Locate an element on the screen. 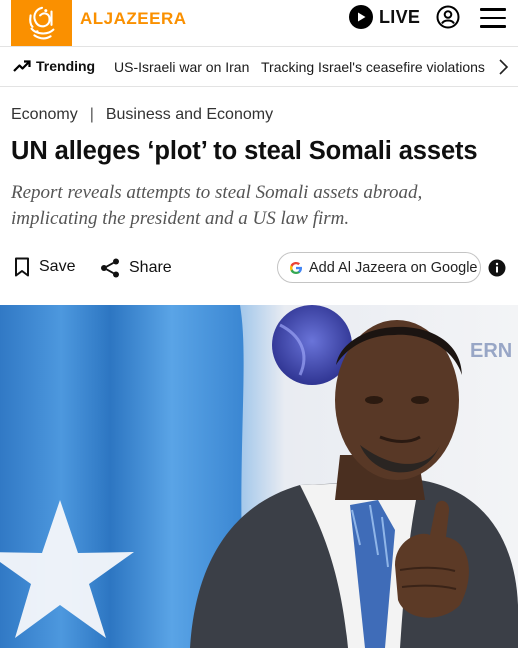 The width and height of the screenshot is (518, 648). aljazeera-logo is located at coordinates (41, 23).